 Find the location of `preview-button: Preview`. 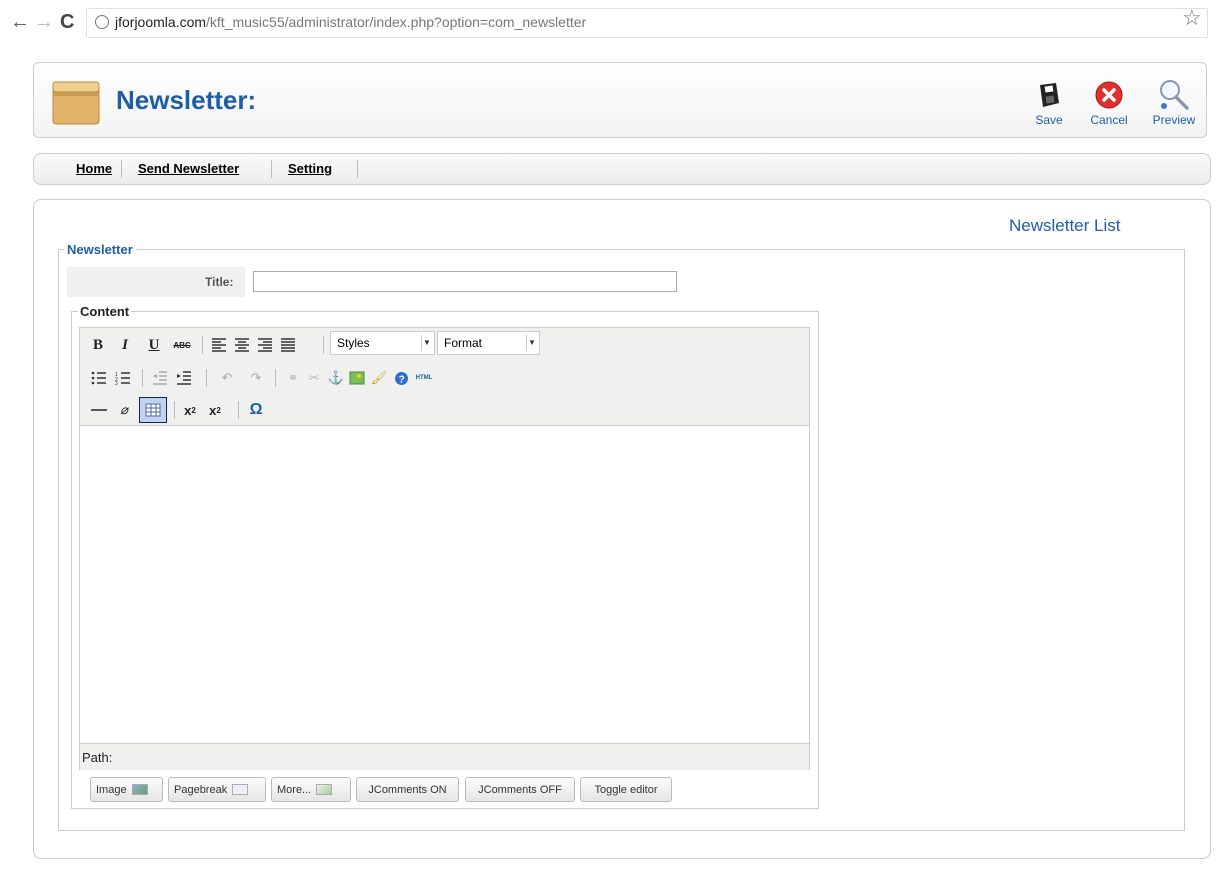

preview-button: Preview is located at coordinates (1174, 102).